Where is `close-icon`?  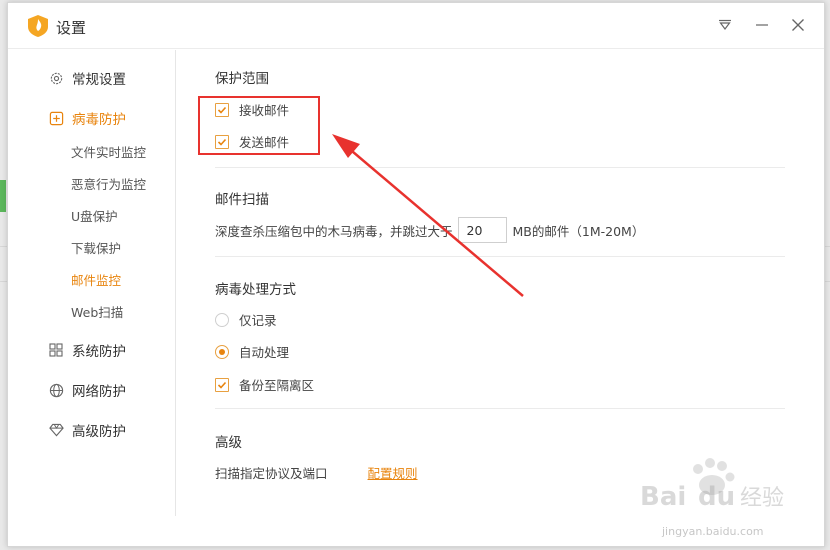
close-icon is located at coordinates (798, 25).